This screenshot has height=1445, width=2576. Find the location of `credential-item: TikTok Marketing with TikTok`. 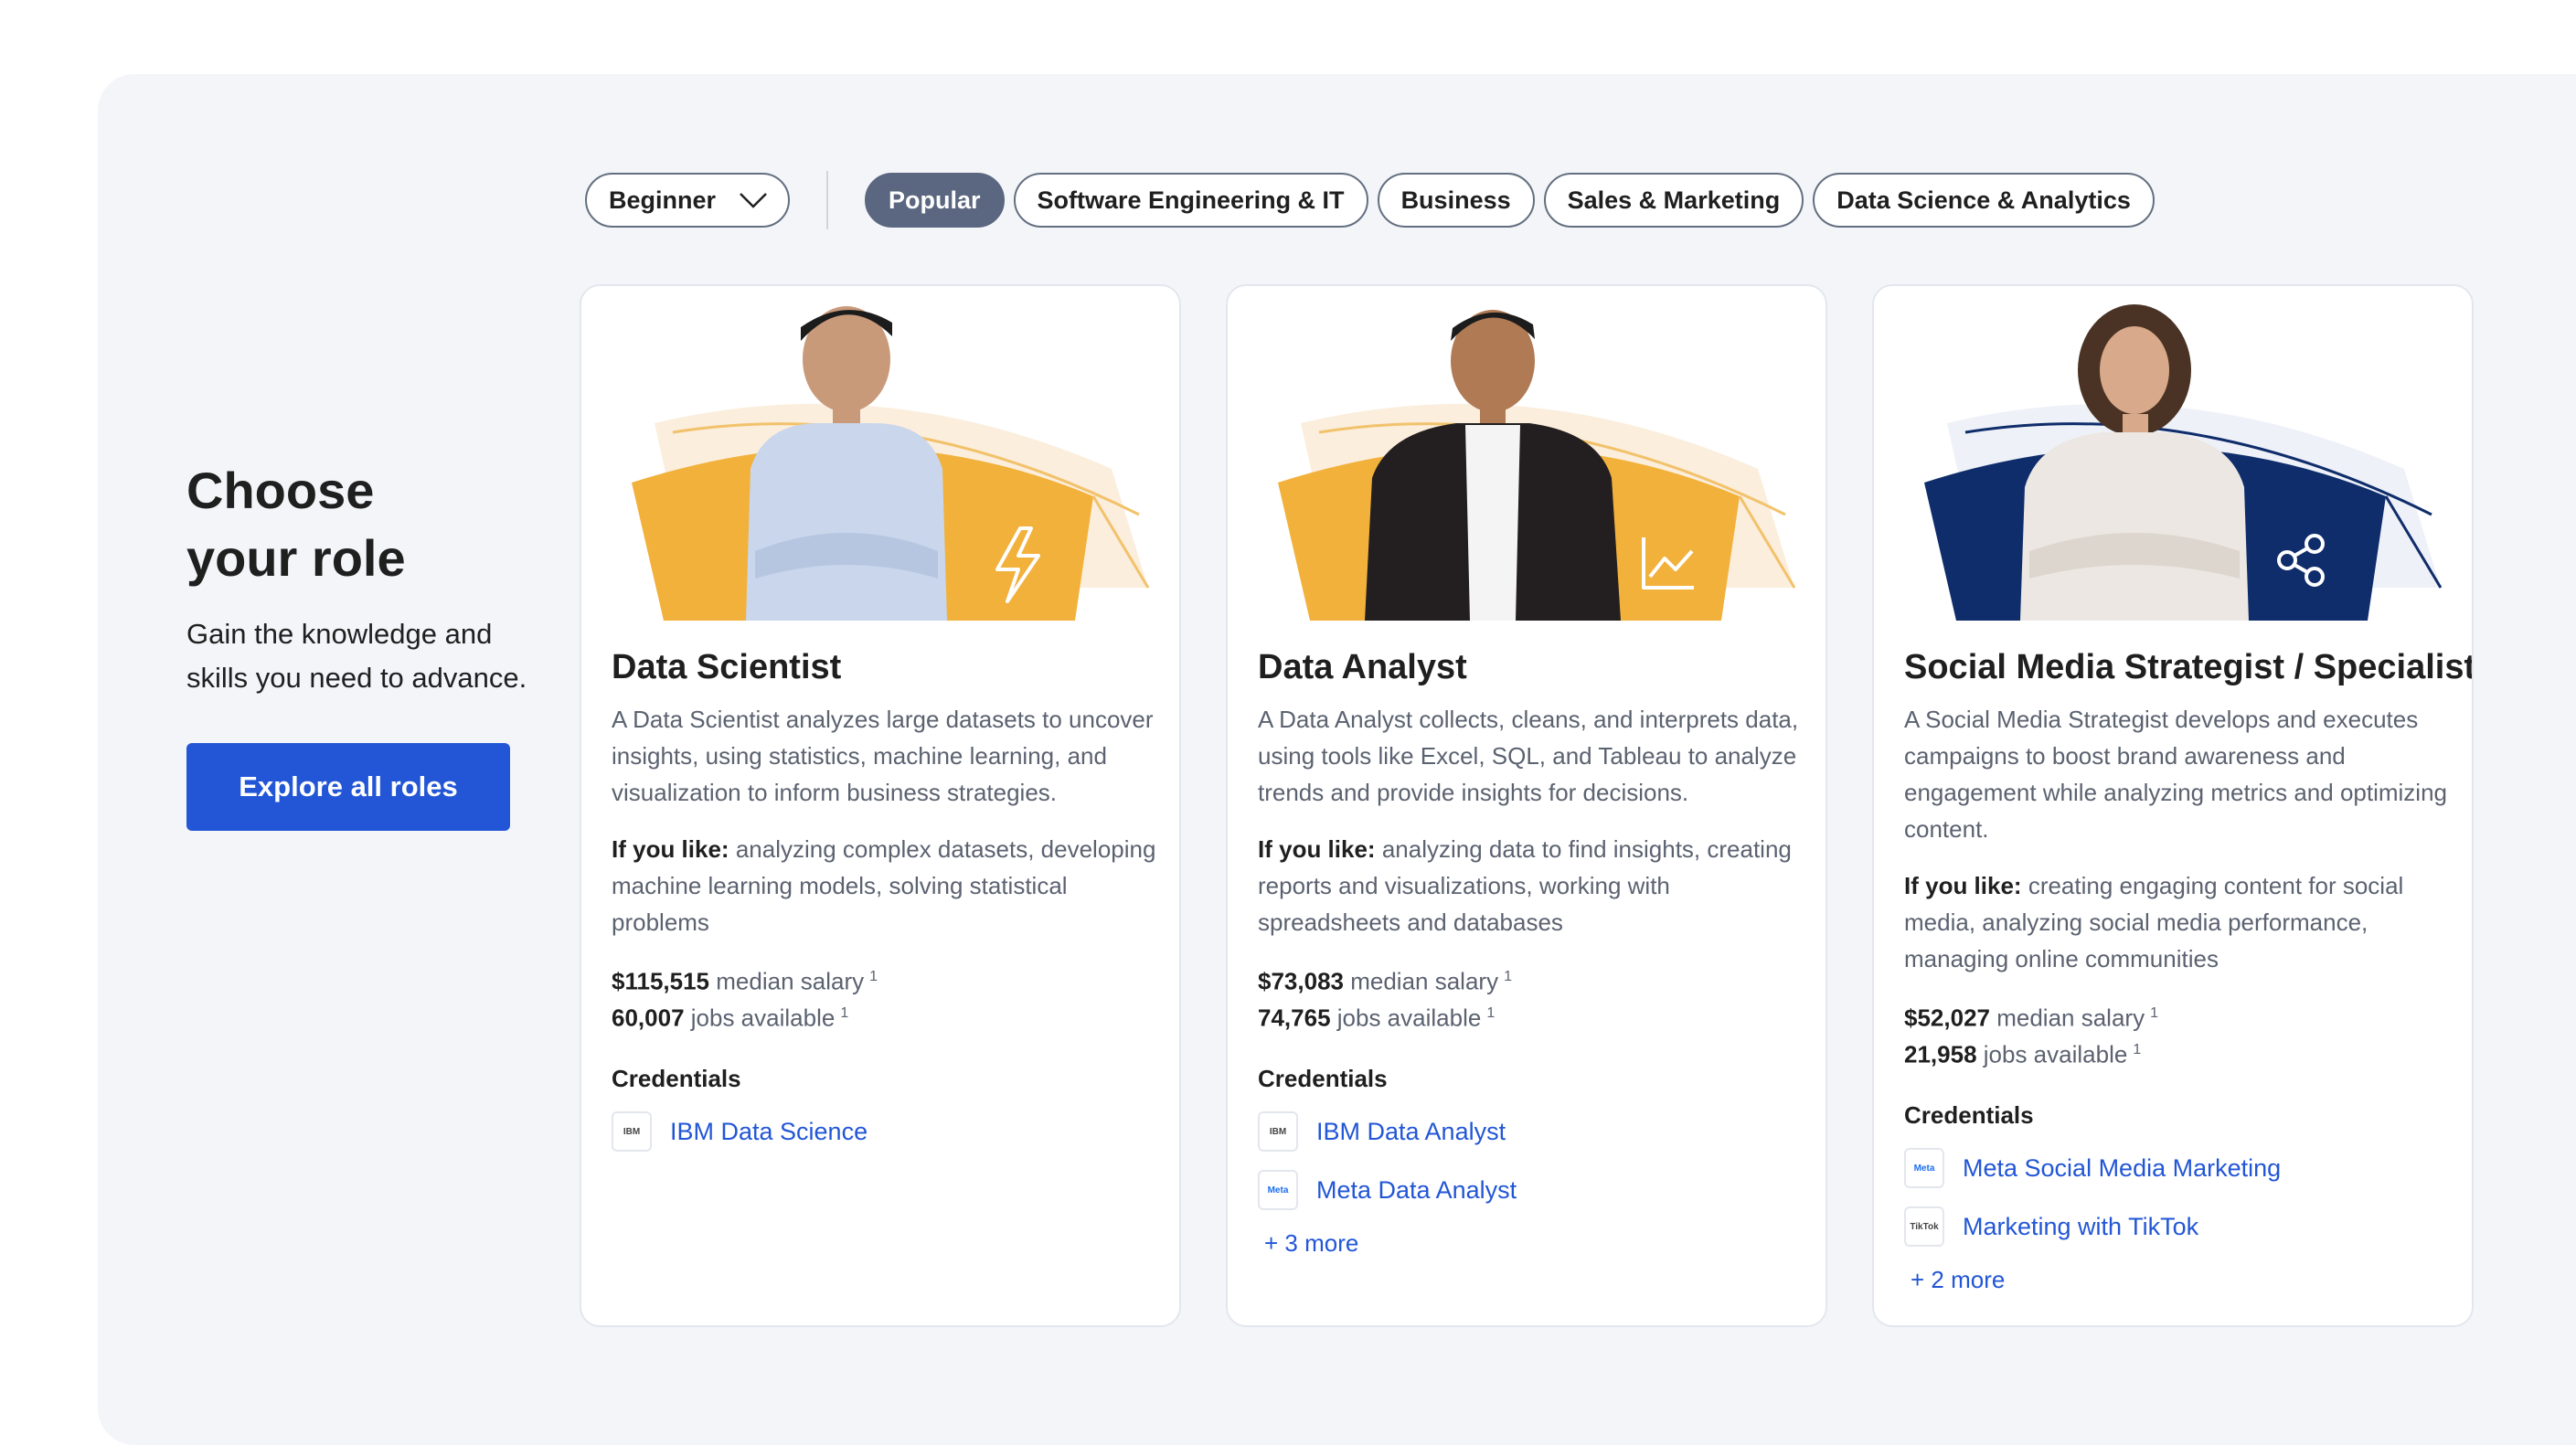

credential-item: TikTok Marketing with TikTok is located at coordinates (2051, 1227).